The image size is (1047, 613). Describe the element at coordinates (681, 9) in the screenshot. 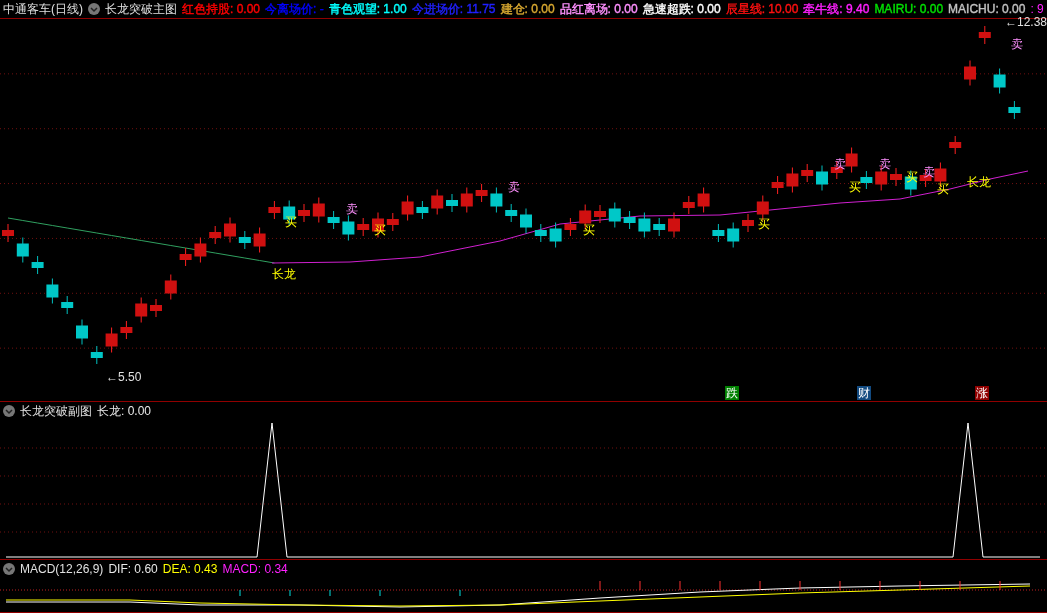

I see `indicator-reading: 急速超跌: 0.00` at that location.